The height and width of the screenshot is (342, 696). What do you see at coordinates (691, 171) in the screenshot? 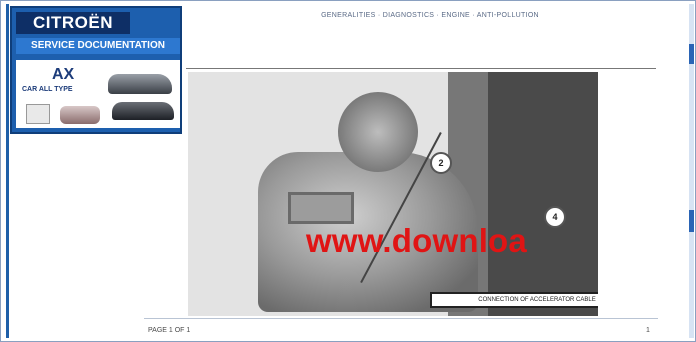
I see `vertical-scrollbar` at bounding box center [691, 171].